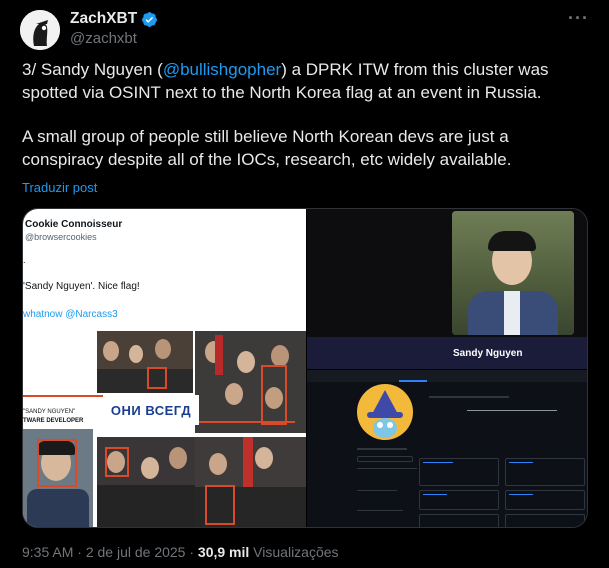 This screenshot has height=568, width=609. What do you see at coordinates (447, 289) in the screenshot?
I see `media-right-top-profile: Sandy Nguyen` at bounding box center [447, 289].